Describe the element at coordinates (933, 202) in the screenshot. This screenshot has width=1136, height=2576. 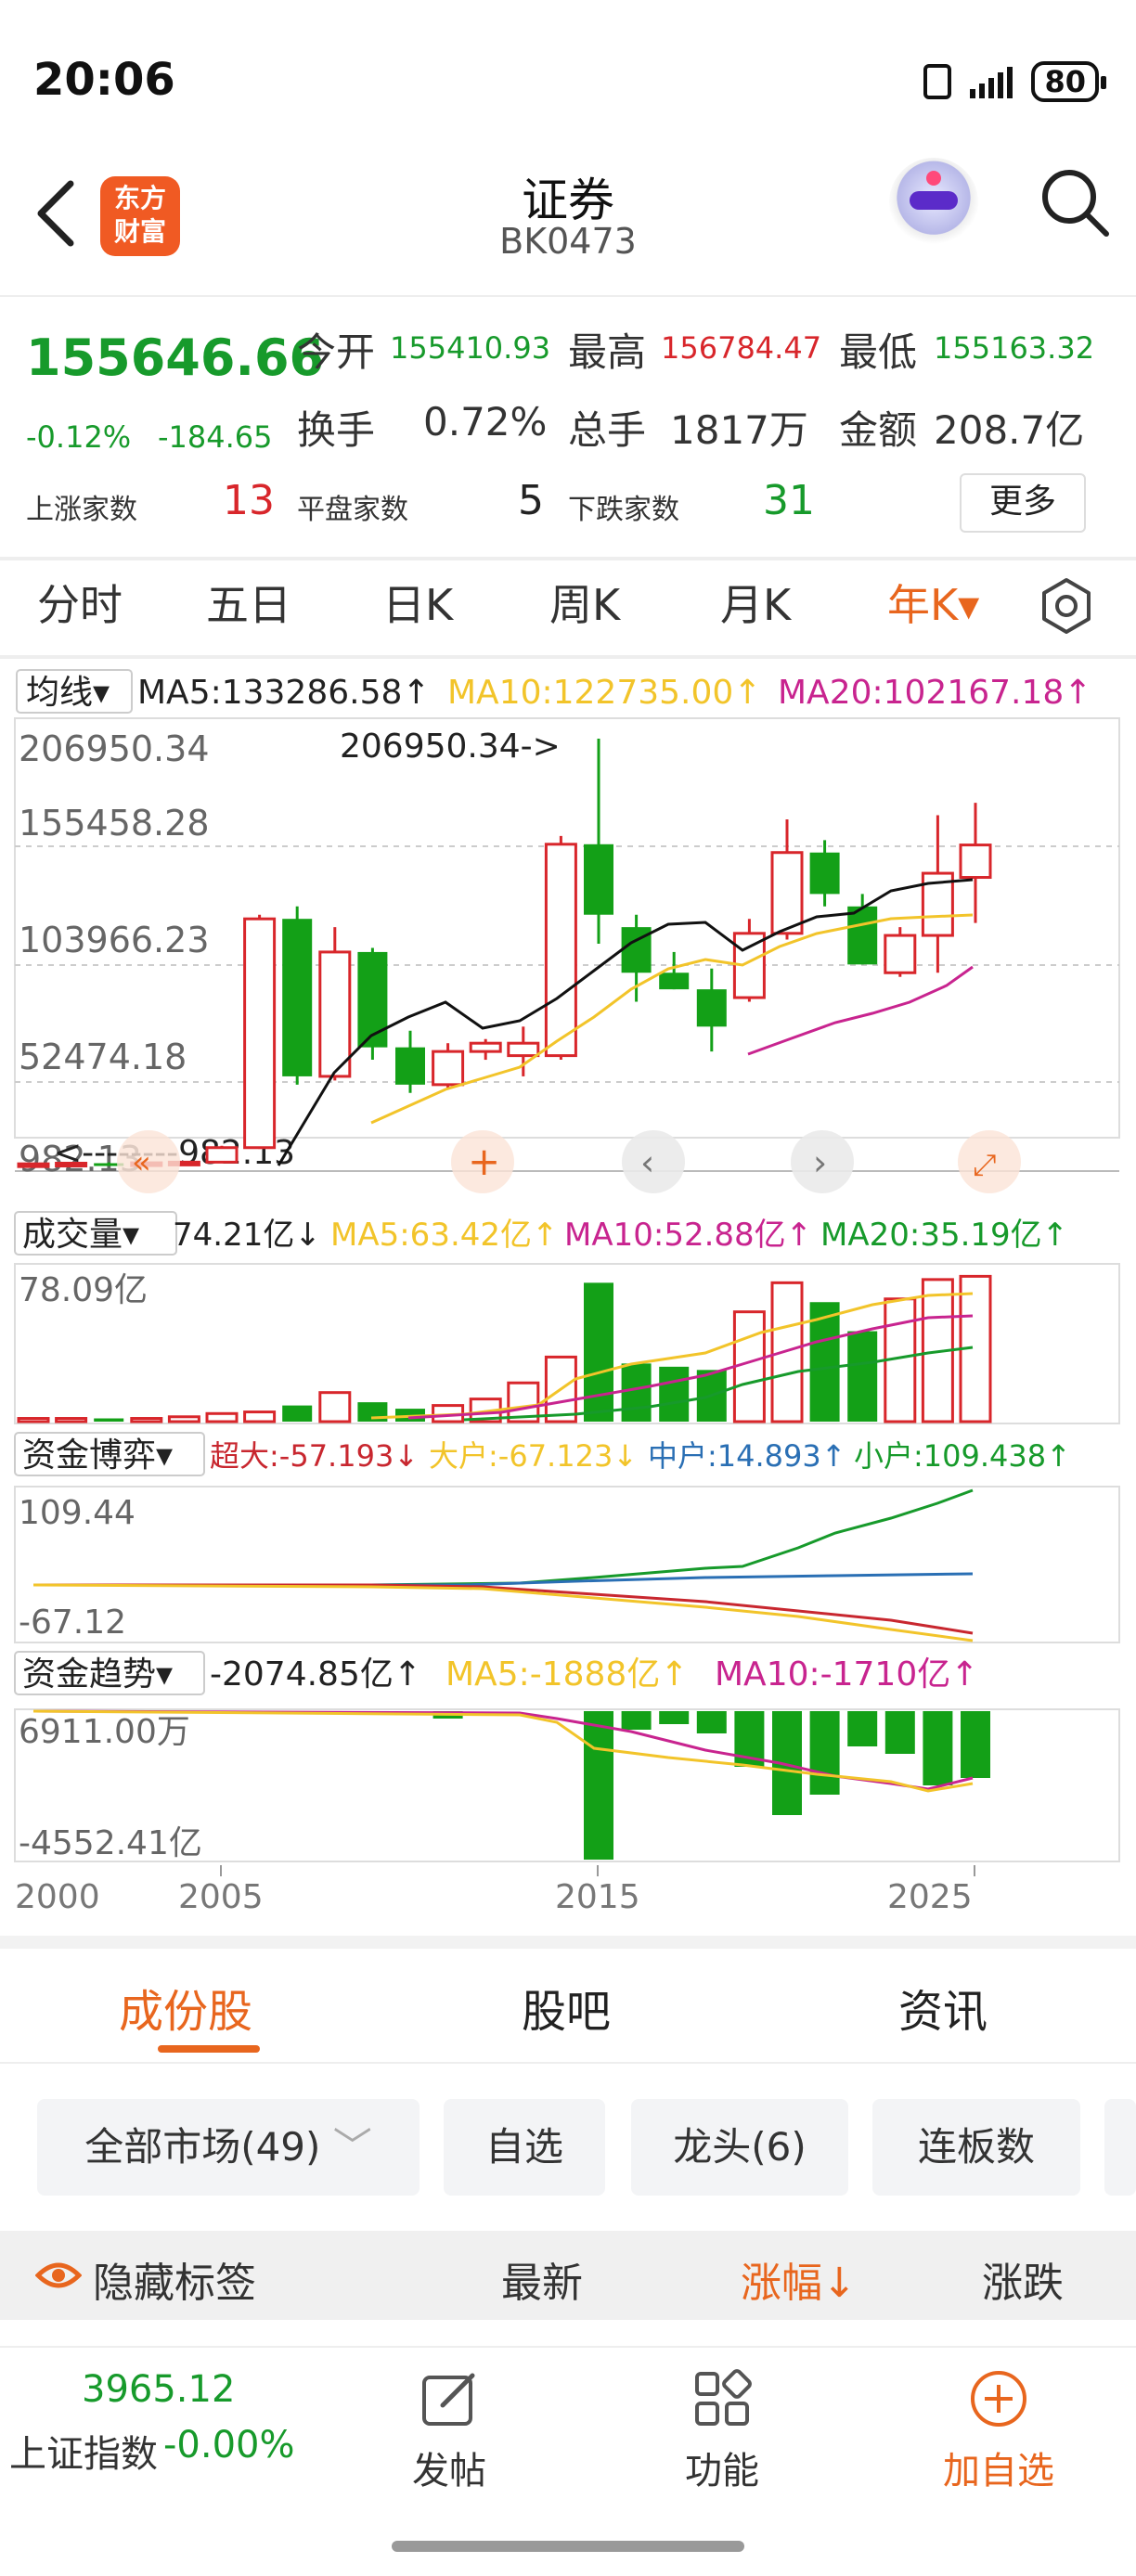
I see `assistant-avatar` at that location.